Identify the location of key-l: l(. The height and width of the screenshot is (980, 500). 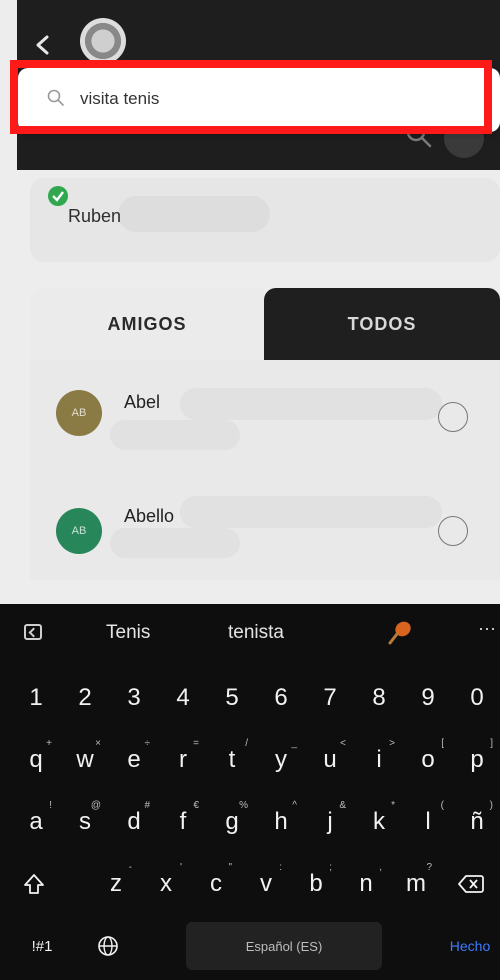
(428, 822).